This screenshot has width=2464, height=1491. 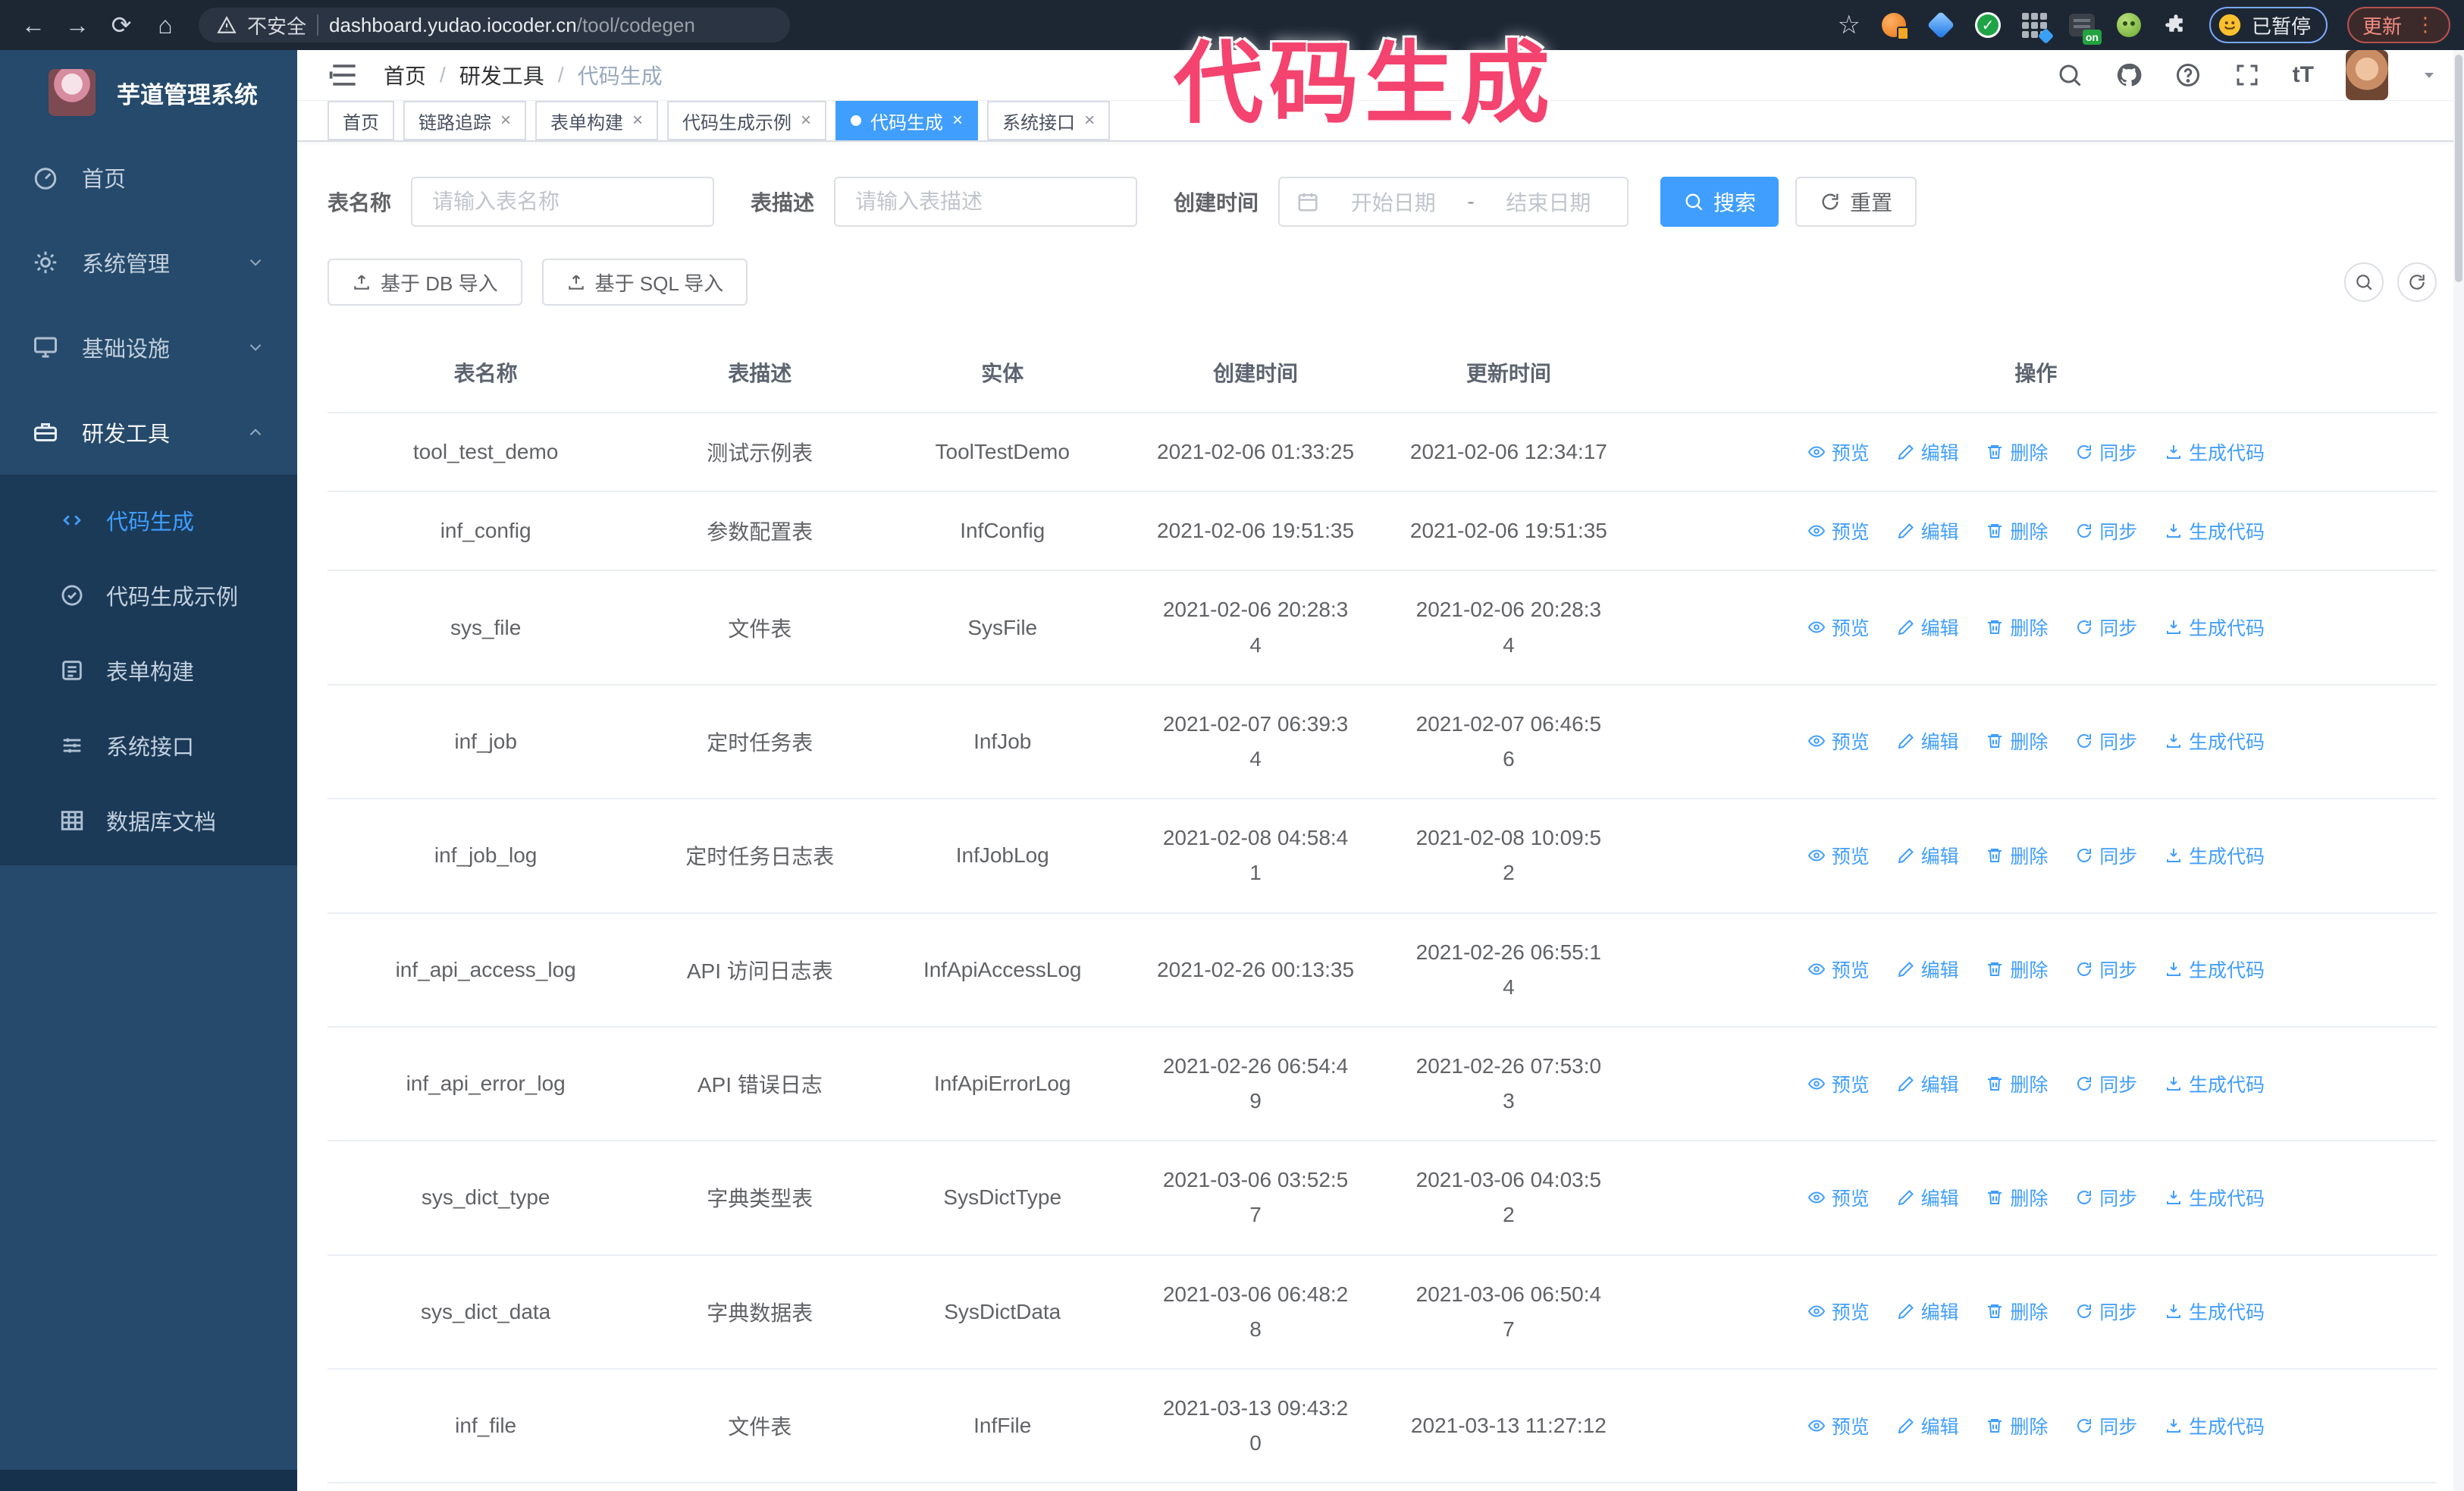 What do you see at coordinates (148, 177) in the screenshot?
I see `sidebar-item-home: 首页` at bounding box center [148, 177].